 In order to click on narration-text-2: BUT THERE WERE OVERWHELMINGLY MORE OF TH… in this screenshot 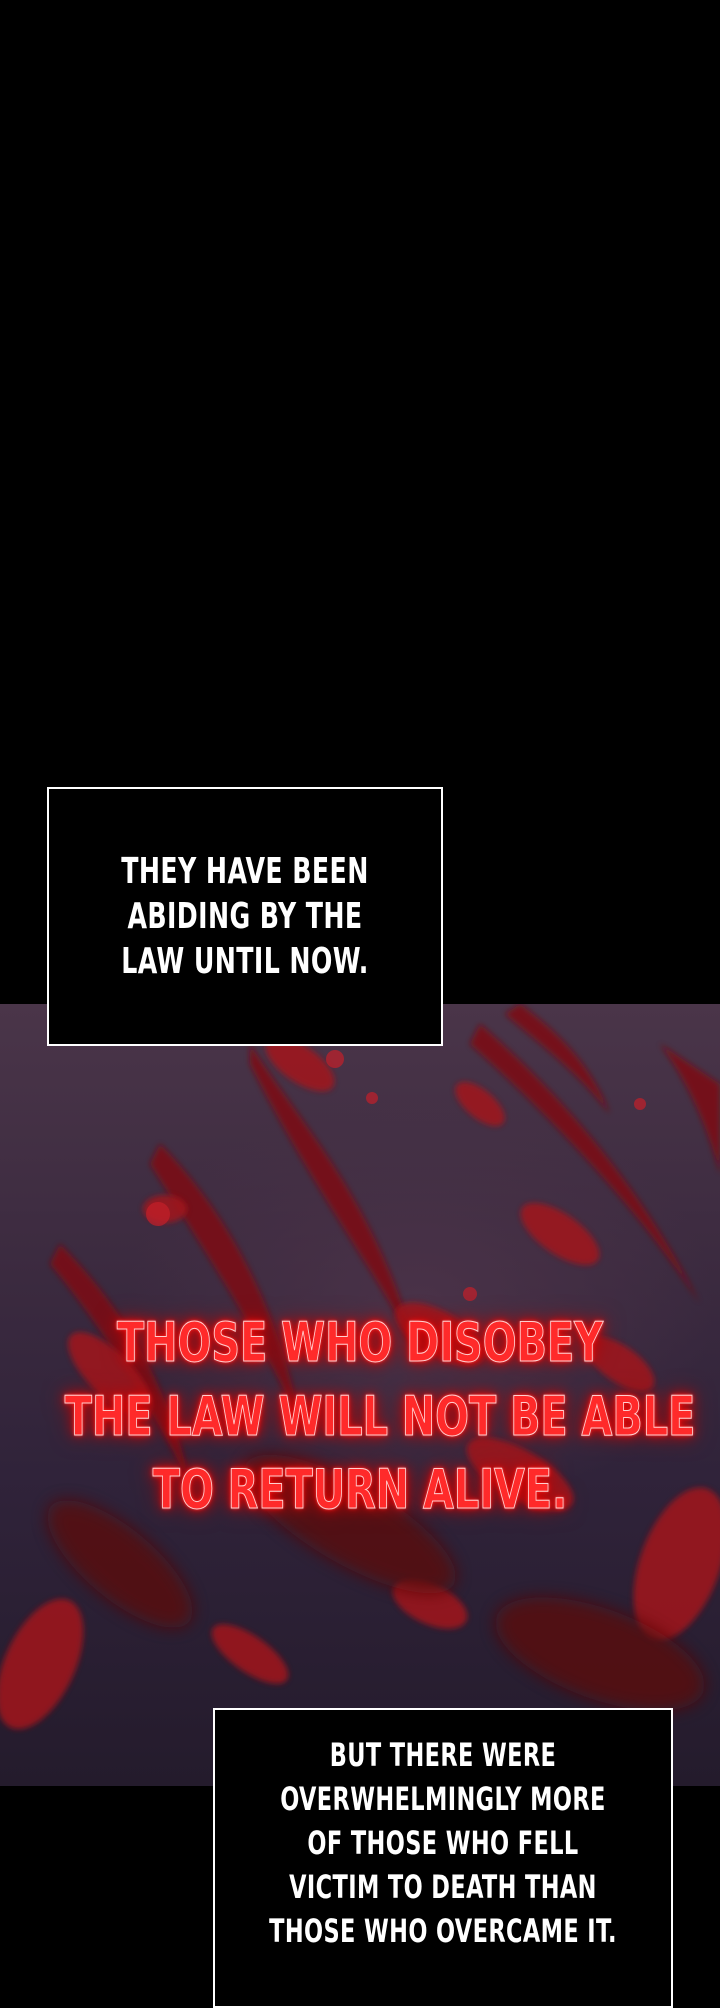, I will do `click(443, 1843)`.